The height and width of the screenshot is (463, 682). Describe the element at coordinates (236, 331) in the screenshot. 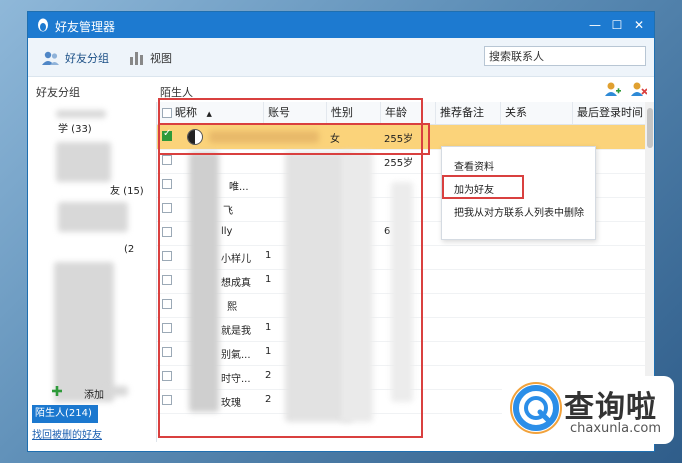

I see `nickname-cell: 就是我` at that location.